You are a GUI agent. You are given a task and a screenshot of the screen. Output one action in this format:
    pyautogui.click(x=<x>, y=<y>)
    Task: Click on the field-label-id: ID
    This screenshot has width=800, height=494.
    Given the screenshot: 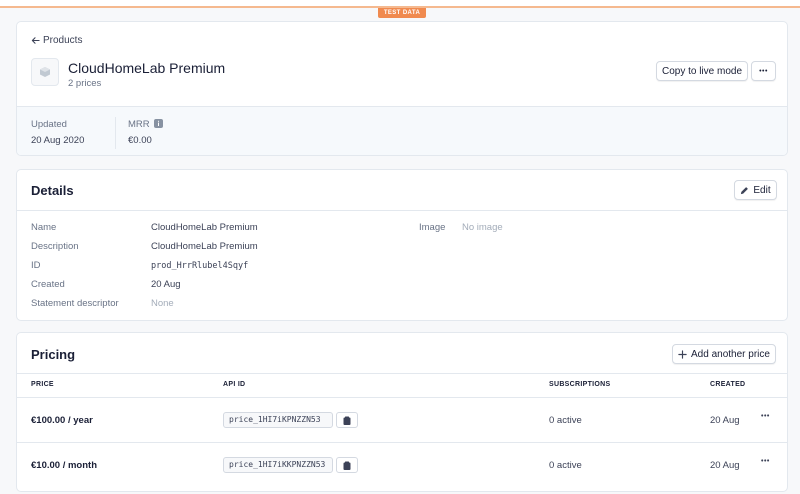 What is the action you would take?
    pyautogui.click(x=36, y=265)
    